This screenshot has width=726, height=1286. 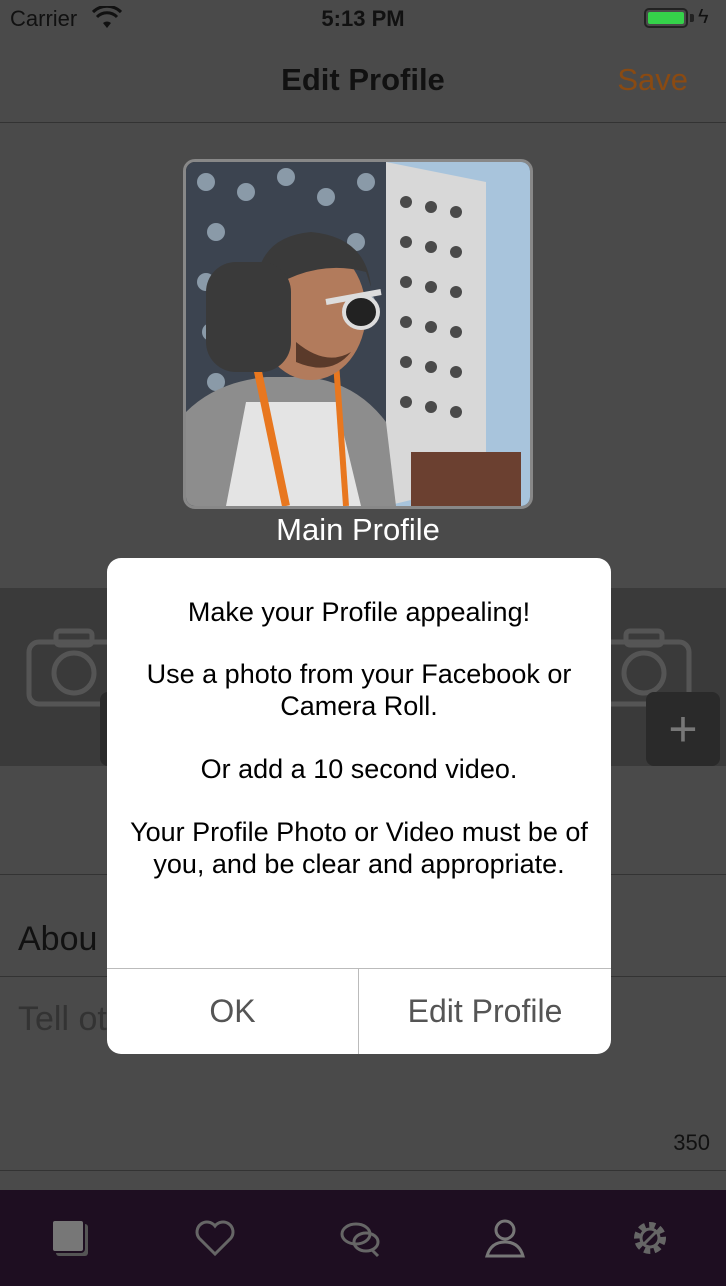 I want to click on tab-messages, so click(x=358, y=1238).